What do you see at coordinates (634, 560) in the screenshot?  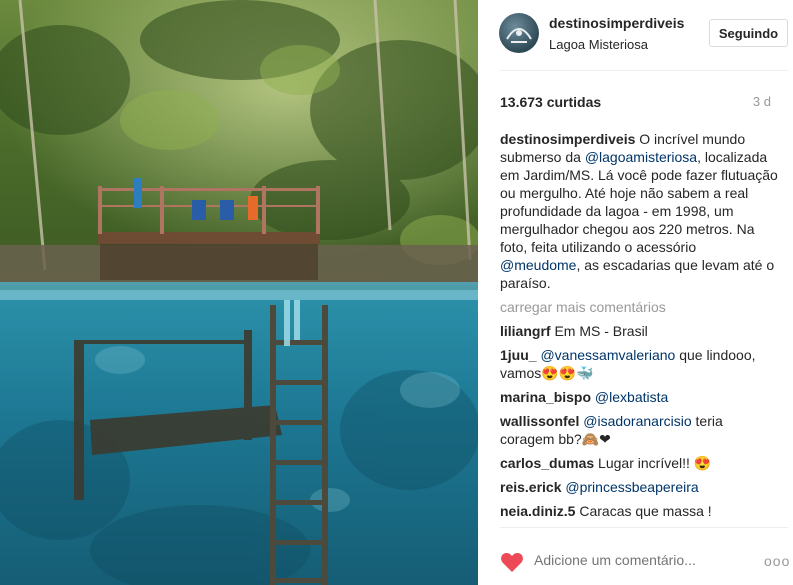 I see `comment-input` at bounding box center [634, 560].